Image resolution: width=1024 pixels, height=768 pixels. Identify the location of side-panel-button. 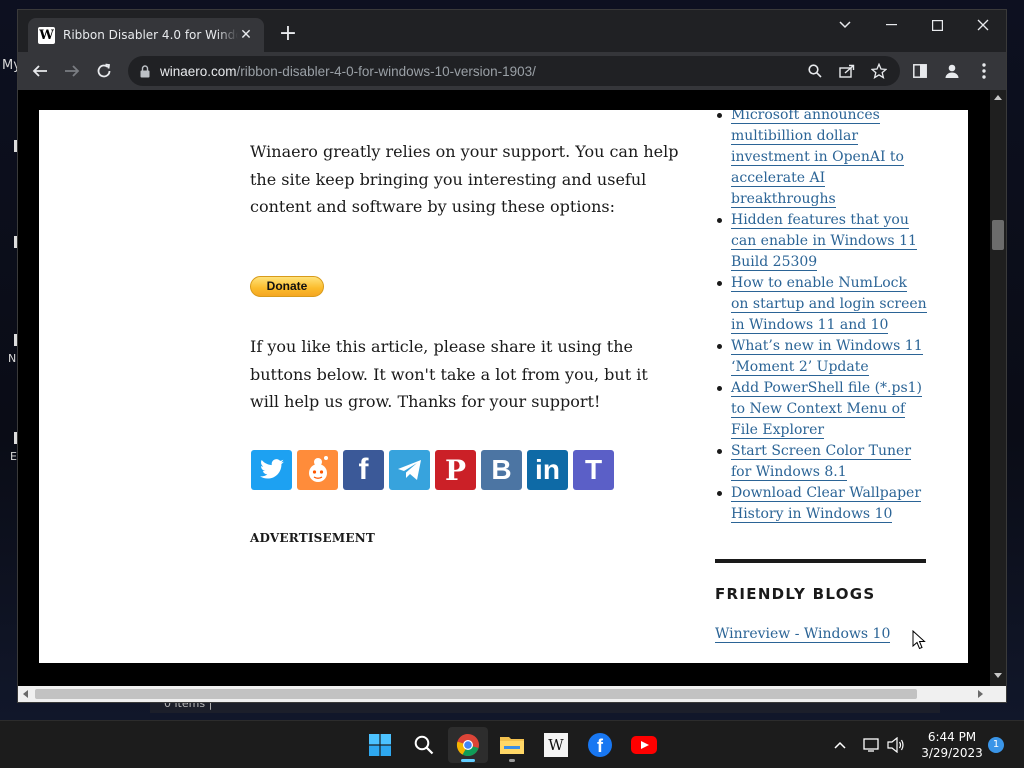
(920, 71).